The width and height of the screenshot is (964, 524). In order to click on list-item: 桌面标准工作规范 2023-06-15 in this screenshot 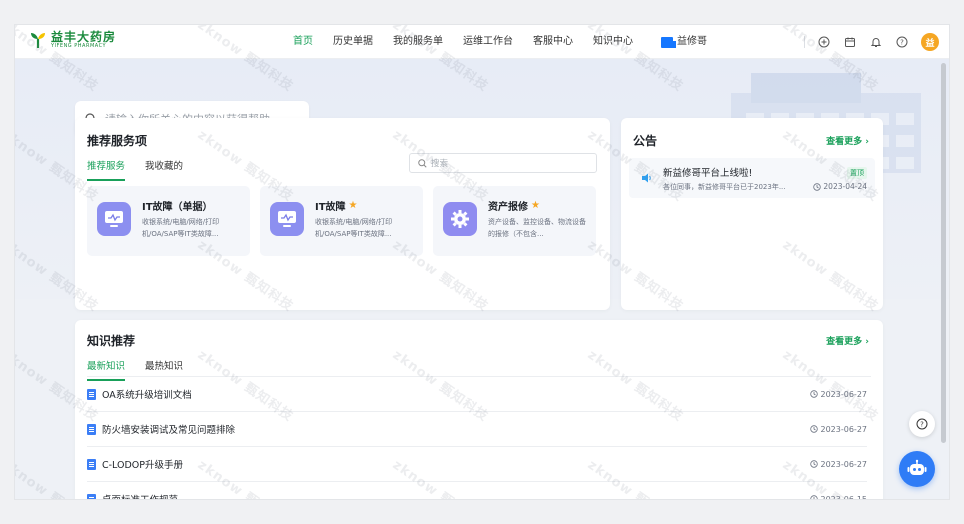, I will do `click(477, 490)`.